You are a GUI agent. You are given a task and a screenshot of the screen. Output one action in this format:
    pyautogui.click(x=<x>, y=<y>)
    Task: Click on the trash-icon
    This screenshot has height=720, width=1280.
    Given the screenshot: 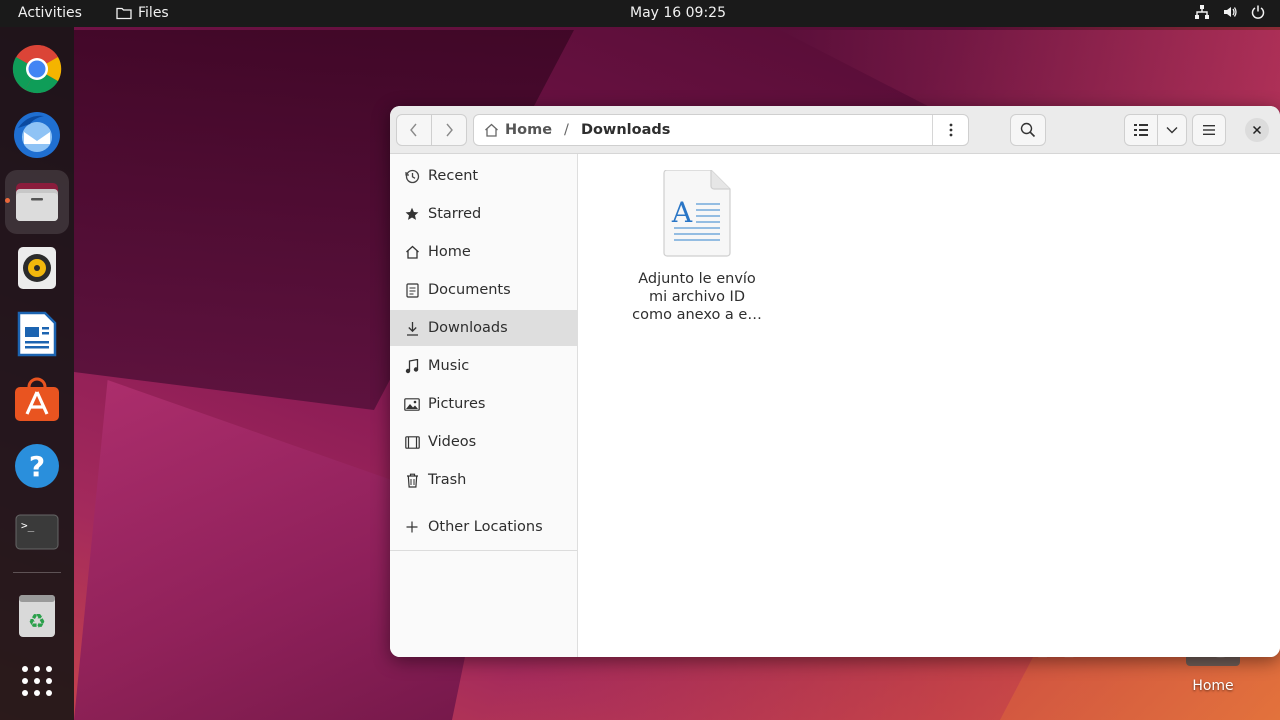 What is the action you would take?
    pyautogui.click(x=412, y=480)
    